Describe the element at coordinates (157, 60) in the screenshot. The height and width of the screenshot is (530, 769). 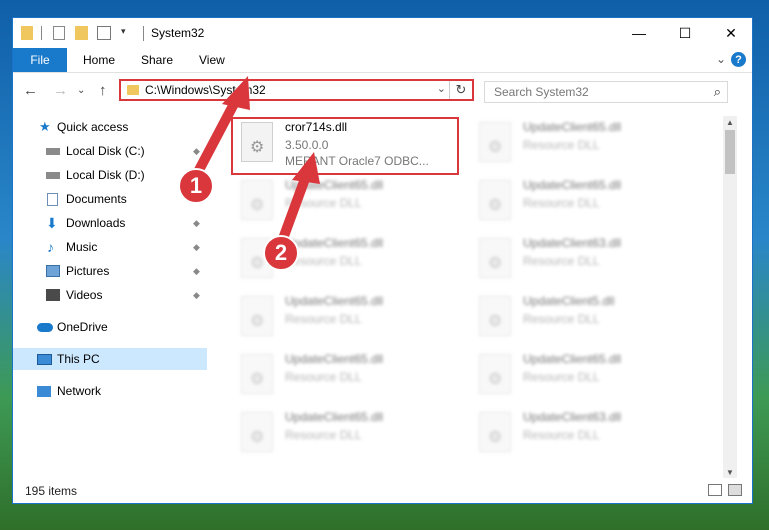
I see `tab-share: Share` at that location.